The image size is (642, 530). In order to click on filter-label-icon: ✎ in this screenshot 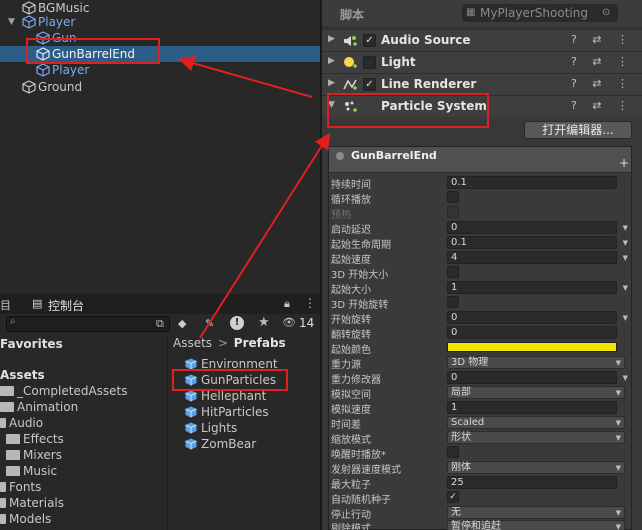, I will do `click(209, 323)`.